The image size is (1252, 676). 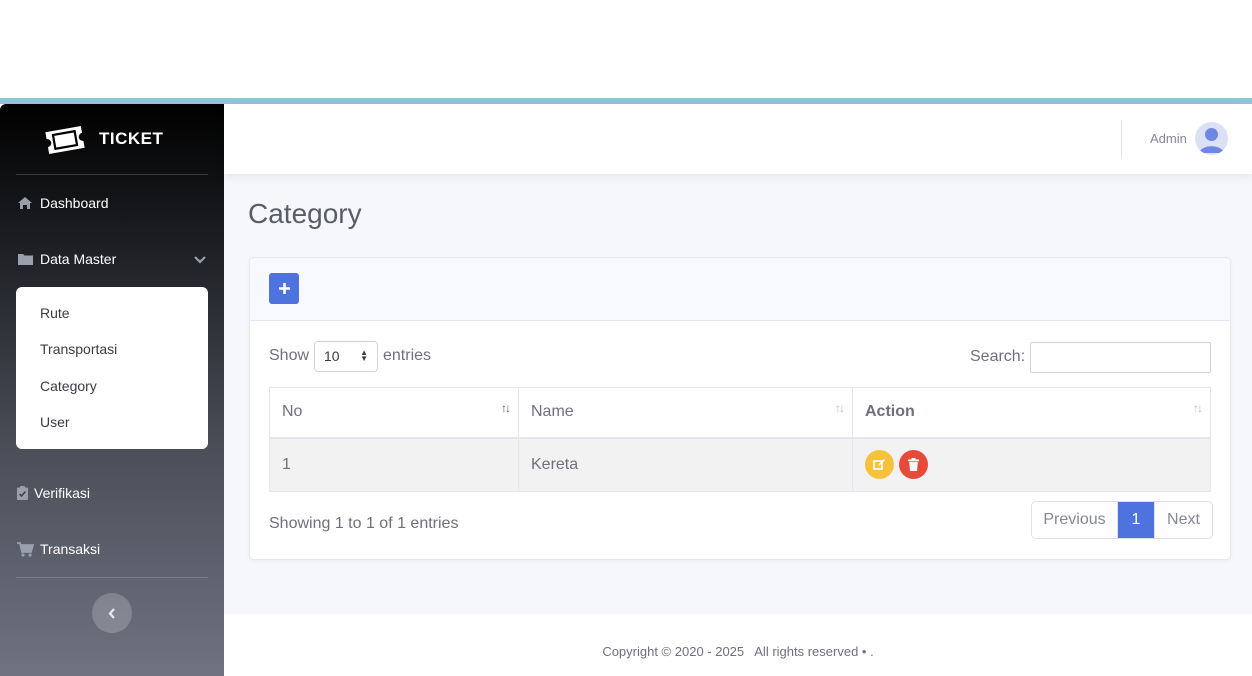 I want to click on data-master-submenu: Rute Transportasi Category User, so click(x=112, y=368).